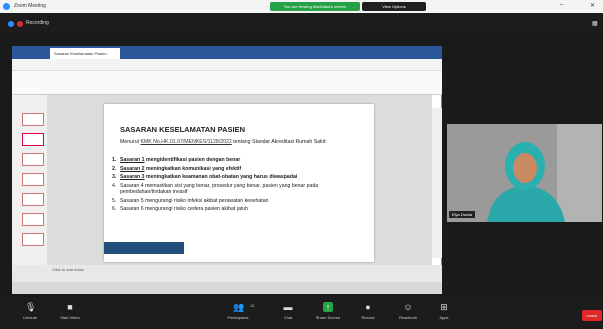  Describe the element at coordinates (592, 315) in the screenshot. I see `leave-button: Leave` at that location.